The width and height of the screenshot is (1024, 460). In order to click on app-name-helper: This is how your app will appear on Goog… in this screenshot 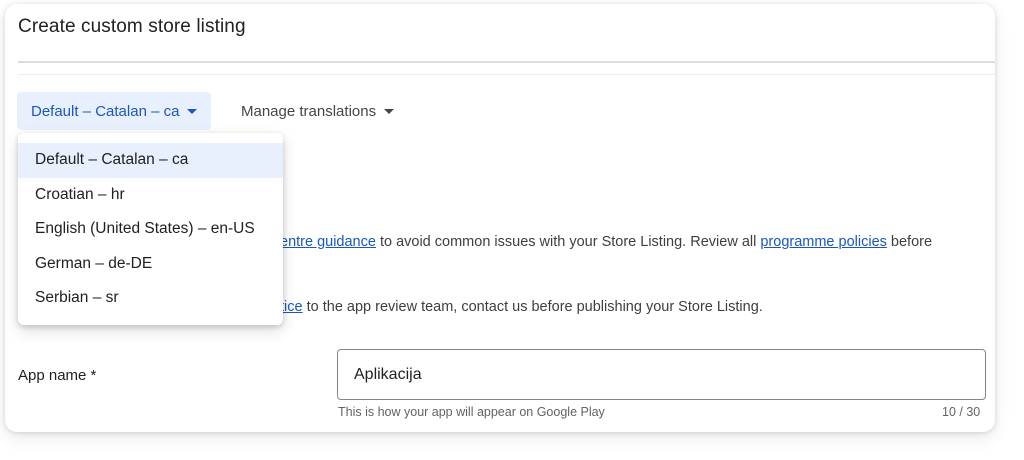, I will do `click(471, 412)`.